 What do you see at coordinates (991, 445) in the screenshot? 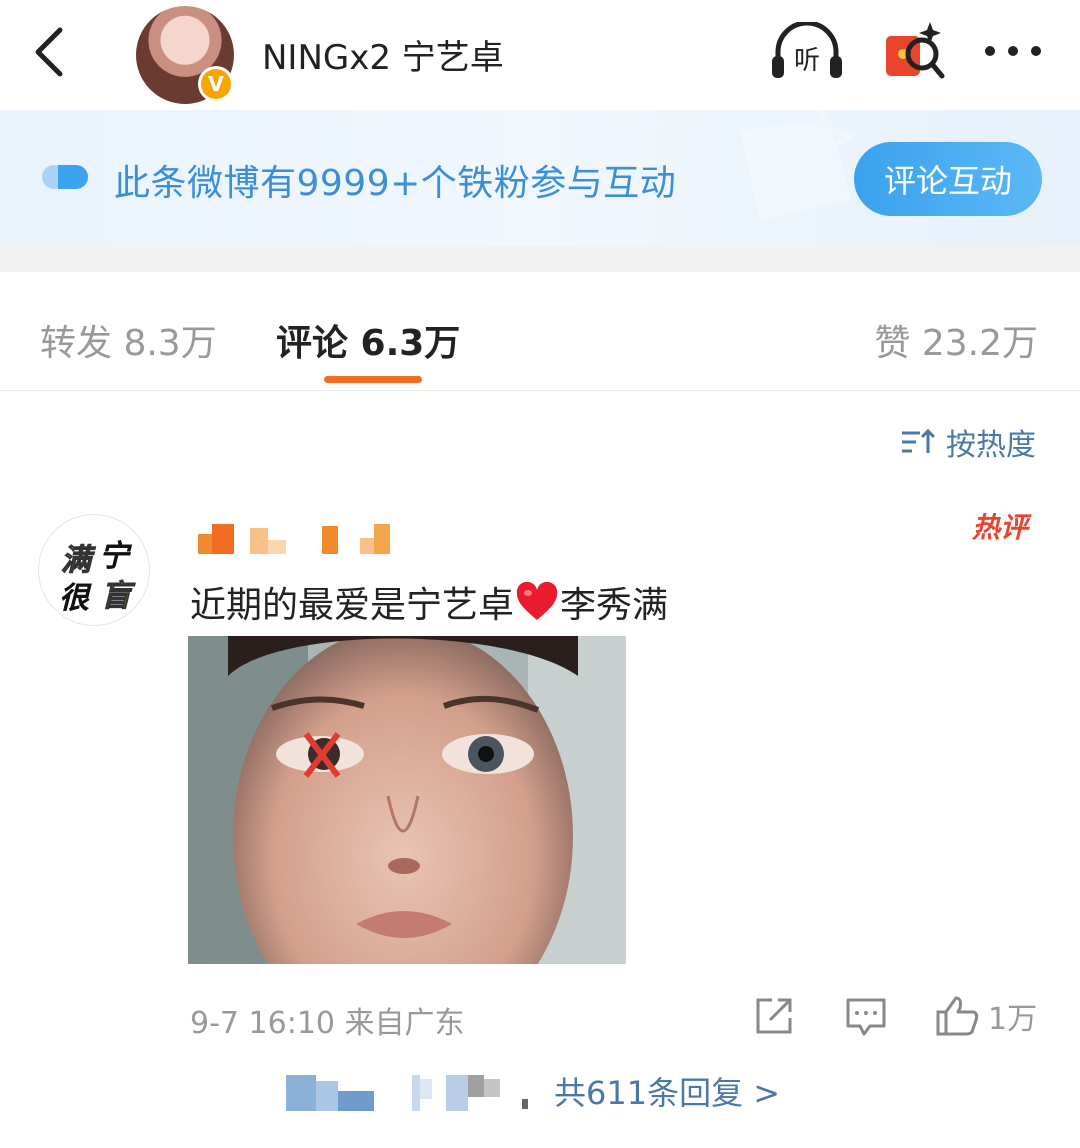
I see `sort-label: 按热度` at bounding box center [991, 445].